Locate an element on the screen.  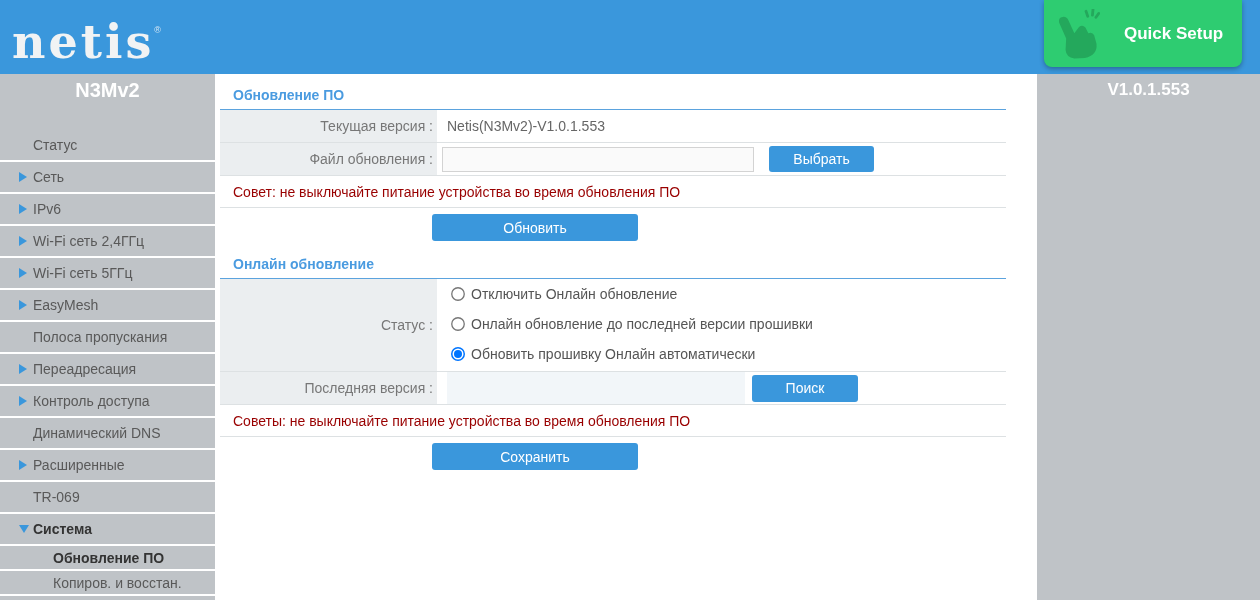
file-field is located at coordinates (598, 159).